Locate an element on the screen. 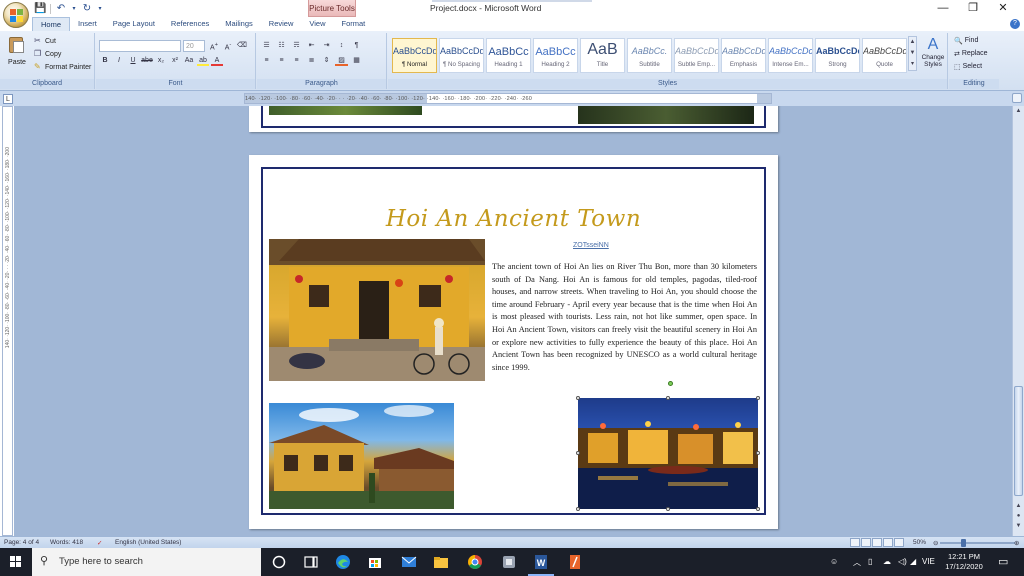 This screenshot has width=1024, height=576. minimize-button: — is located at coordinates (943, 8).